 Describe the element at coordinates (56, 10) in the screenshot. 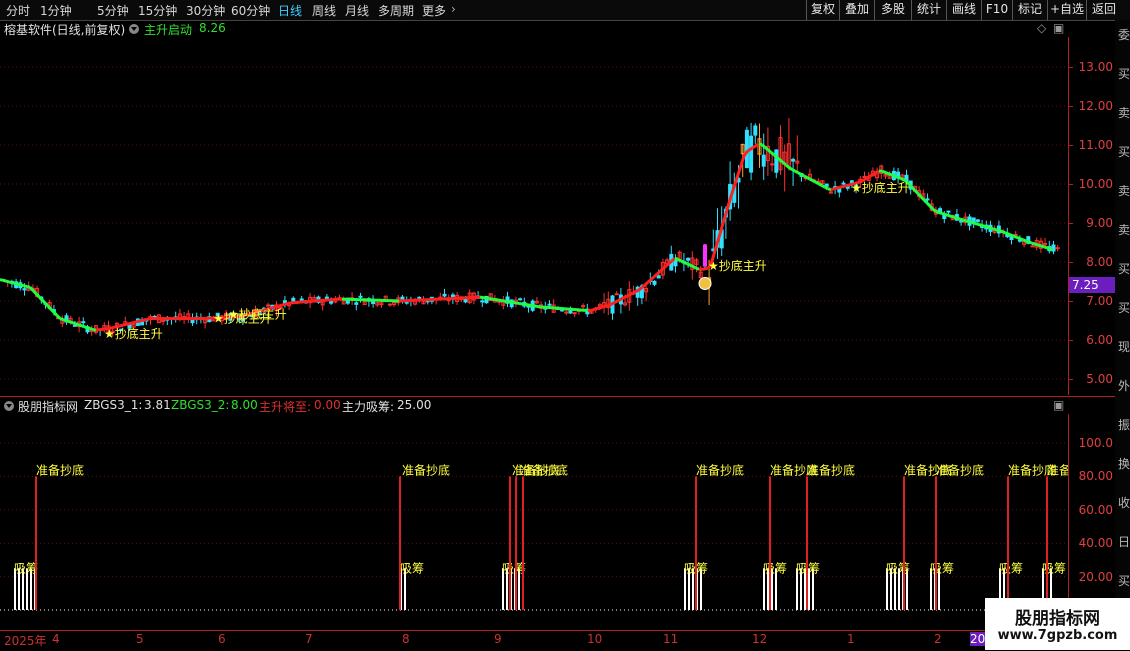

I see `period-tab-1min: 1分钟` at that location.